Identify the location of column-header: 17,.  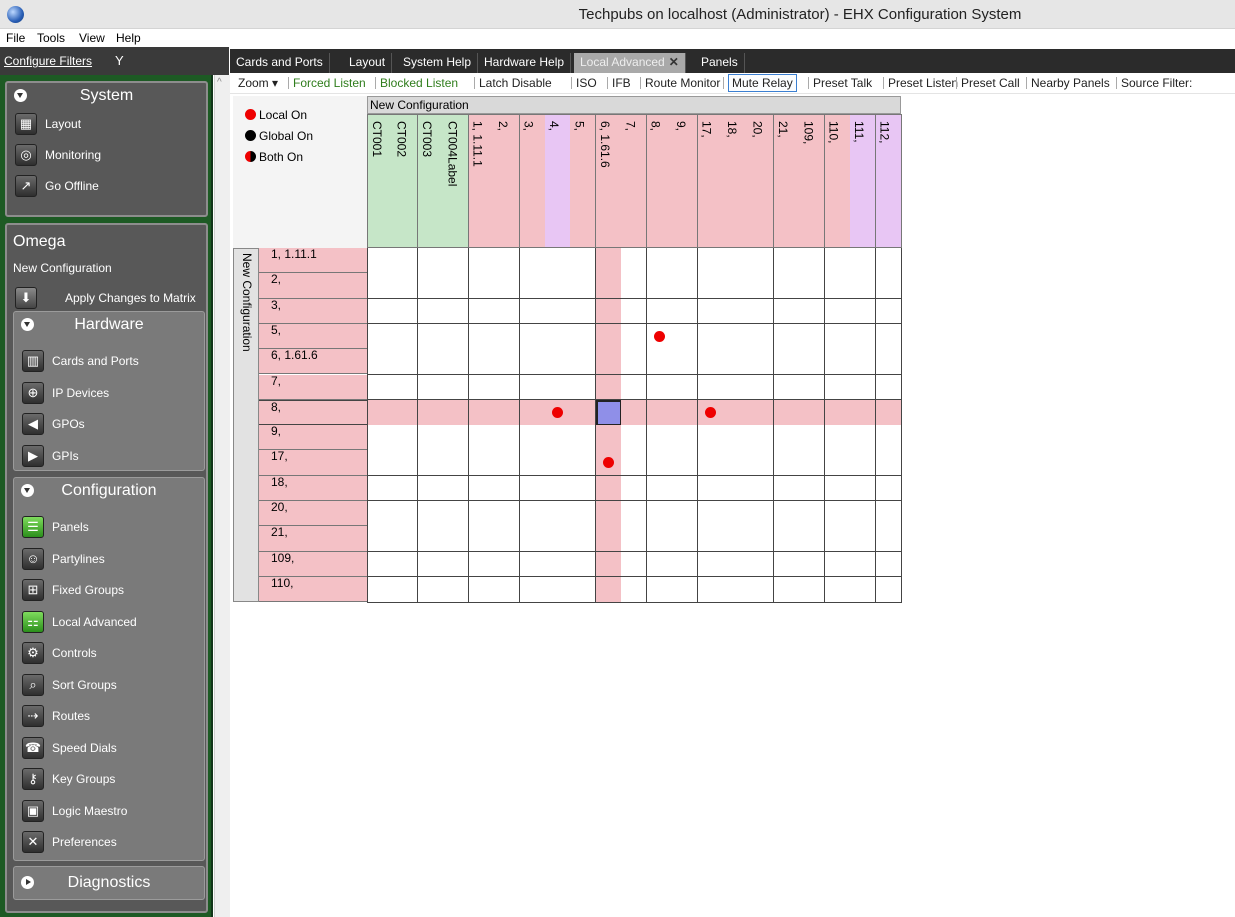
(710, 181).